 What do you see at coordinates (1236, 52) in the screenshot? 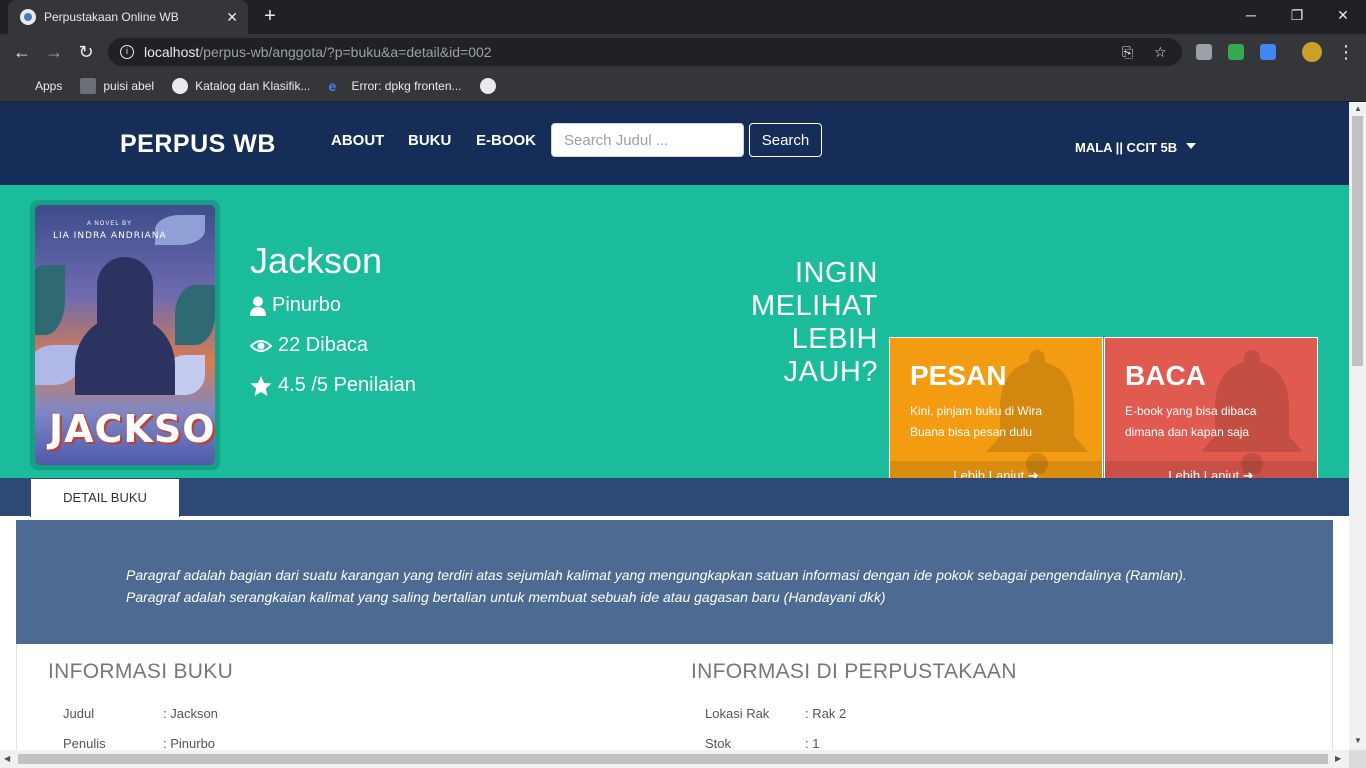
I see `extension-mail-icon` at bounding box center [1236, 52].